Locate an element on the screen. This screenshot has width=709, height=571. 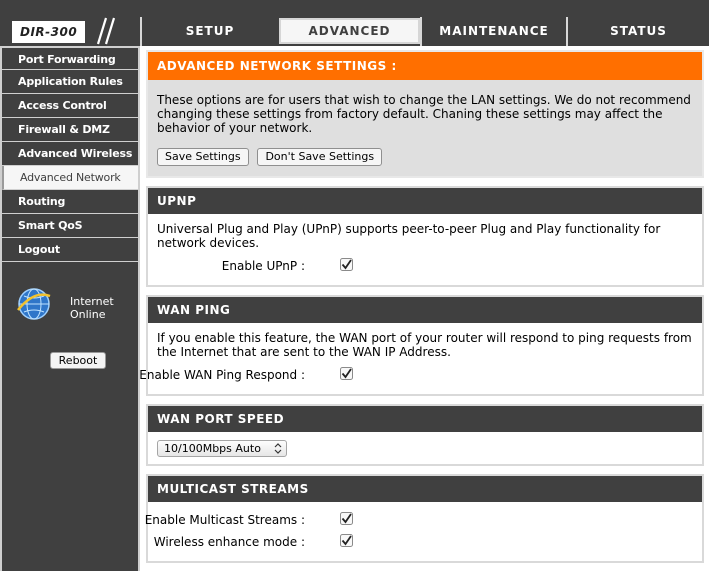
enable-upnp-label: Enable UPnP : is located at coordinates (263, 266).